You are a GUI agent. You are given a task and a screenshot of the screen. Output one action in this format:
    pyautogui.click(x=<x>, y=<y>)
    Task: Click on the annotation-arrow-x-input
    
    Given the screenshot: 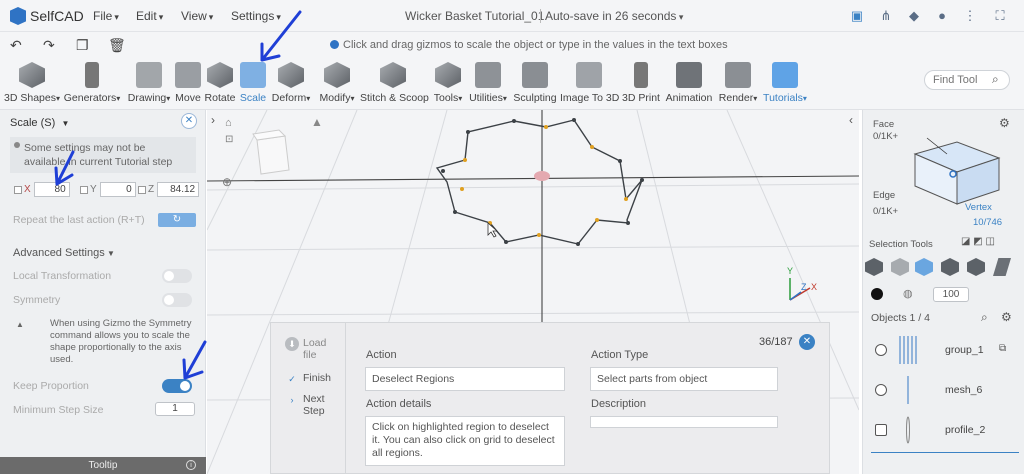 What is the action you would take?
    pyautogui.click(x=64, y=168)
    